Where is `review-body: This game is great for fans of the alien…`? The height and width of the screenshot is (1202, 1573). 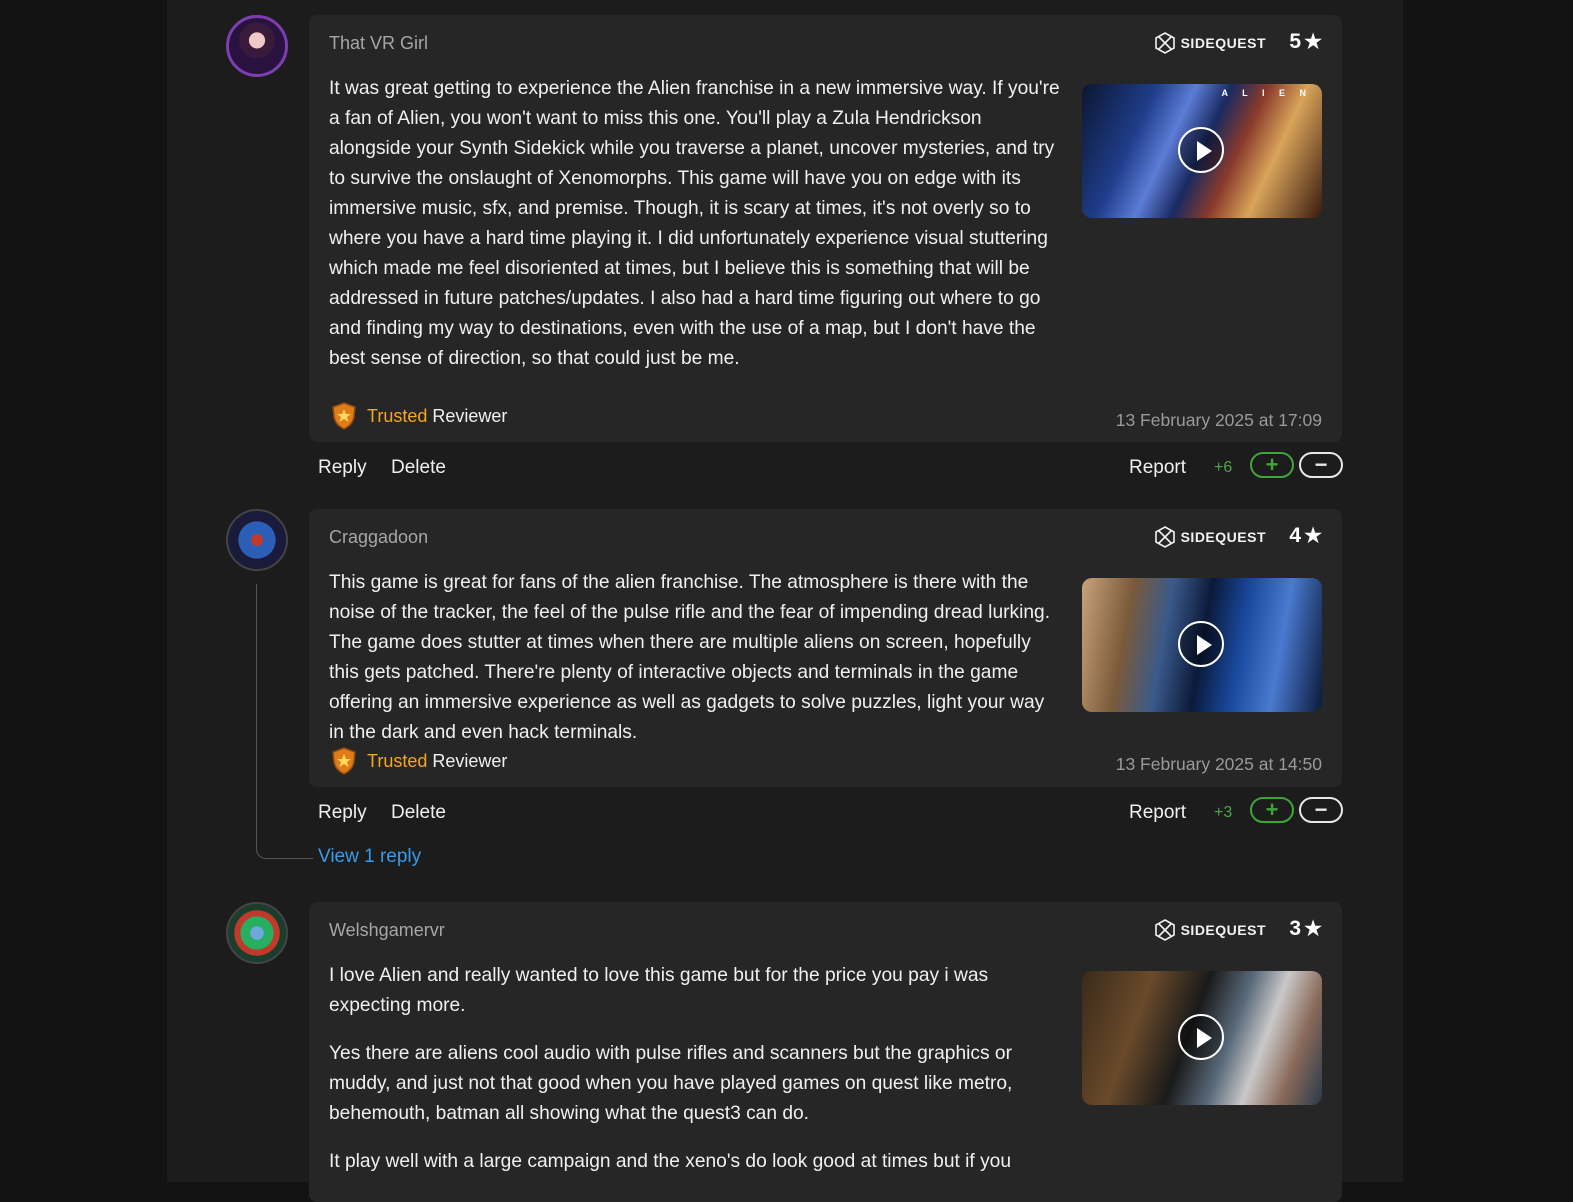 review-body: This game is great for fans of the alien… is located at coordinates (695, 667).